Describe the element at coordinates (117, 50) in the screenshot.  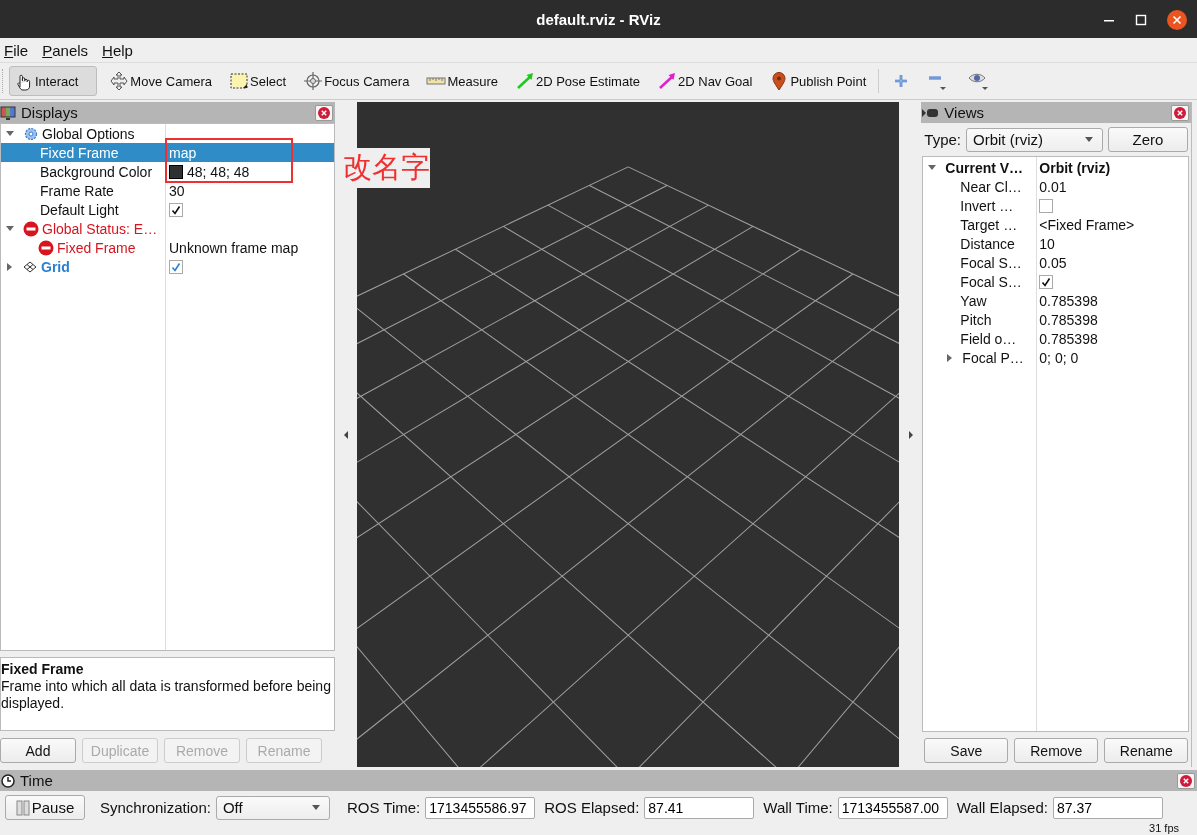
I see `menu-item: Help` at that location.